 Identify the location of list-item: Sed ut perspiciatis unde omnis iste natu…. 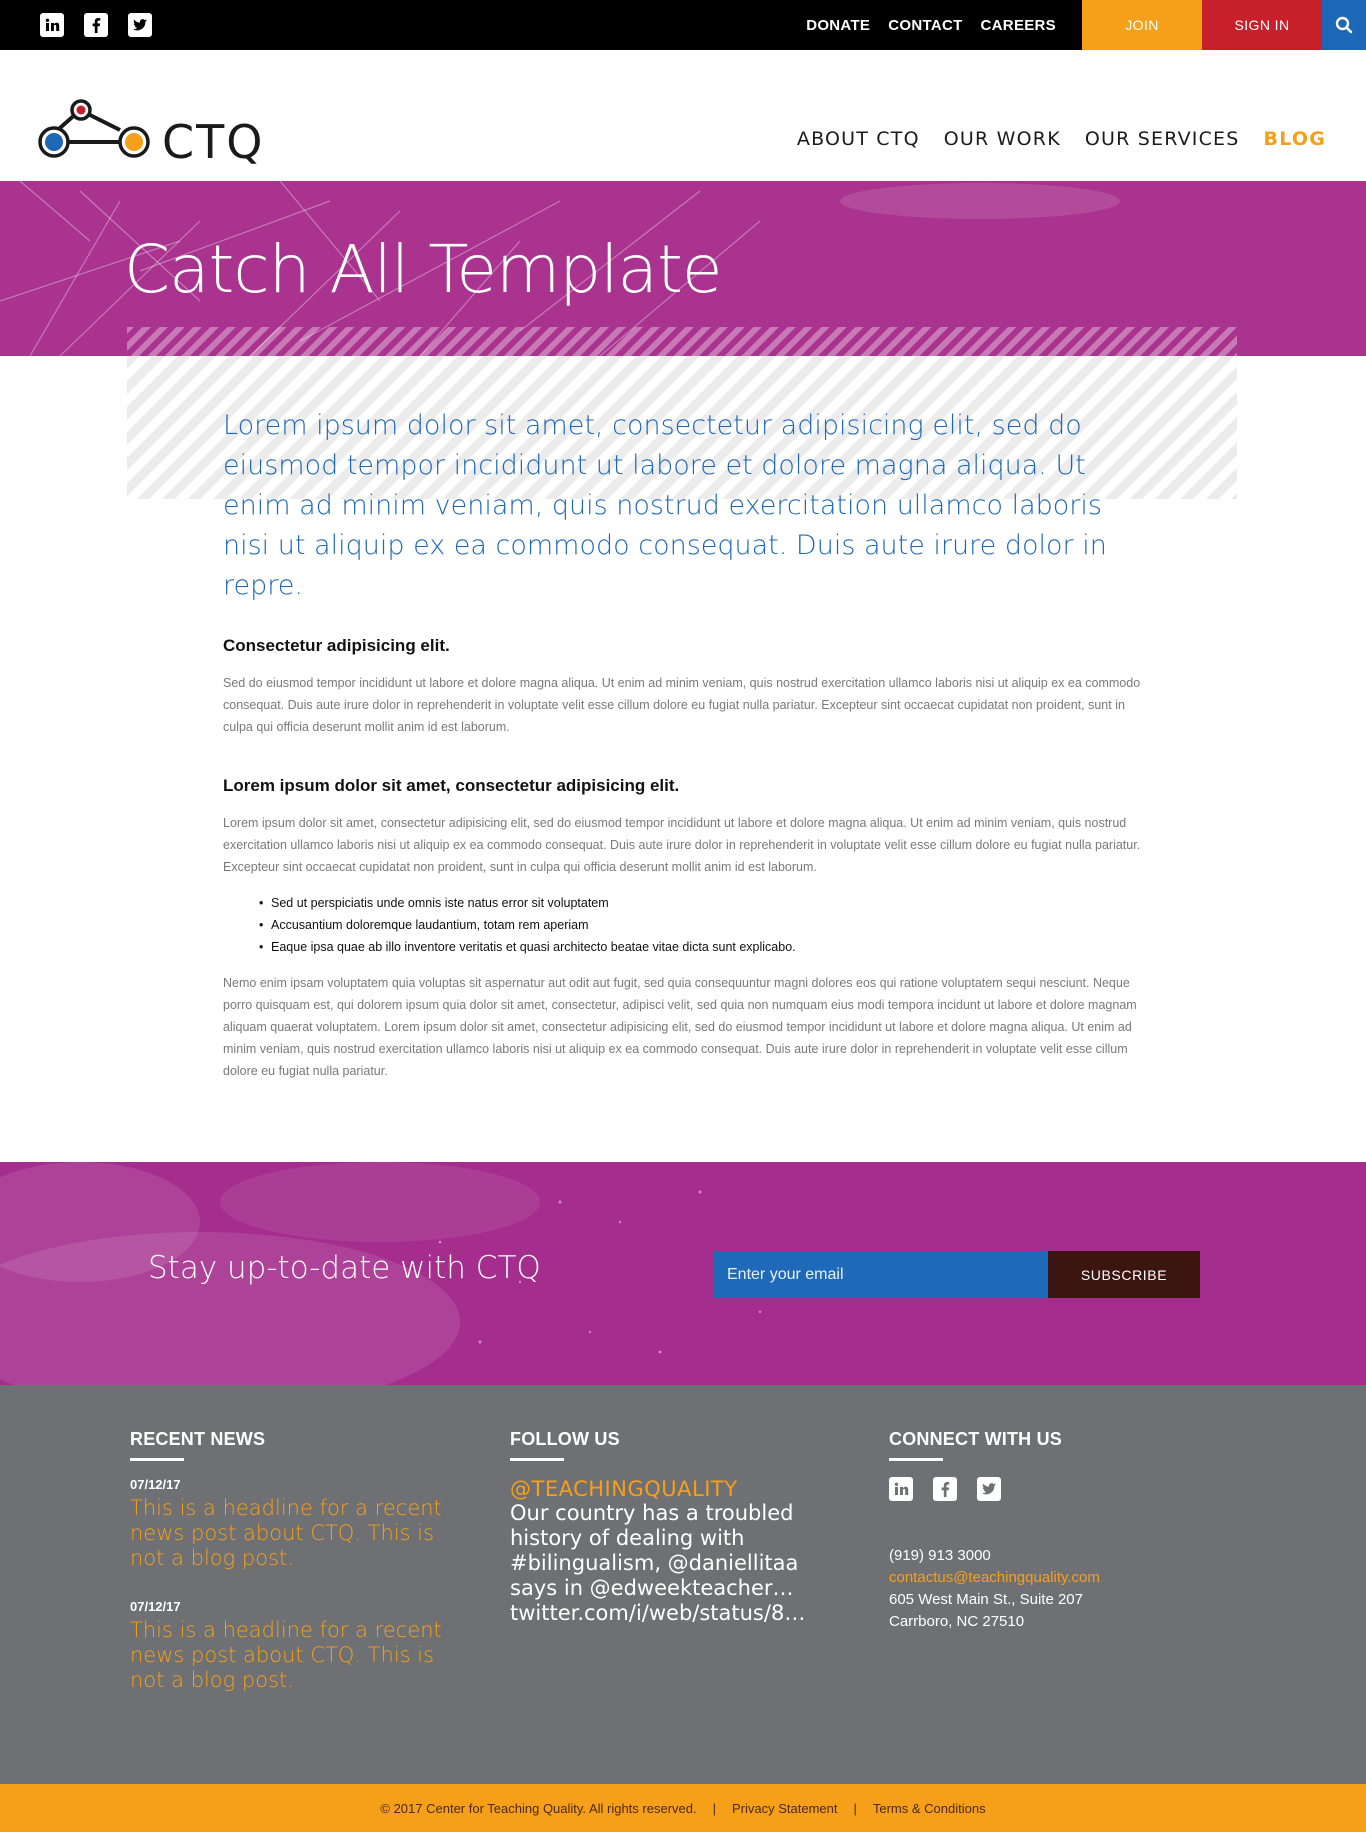
(701, 903).